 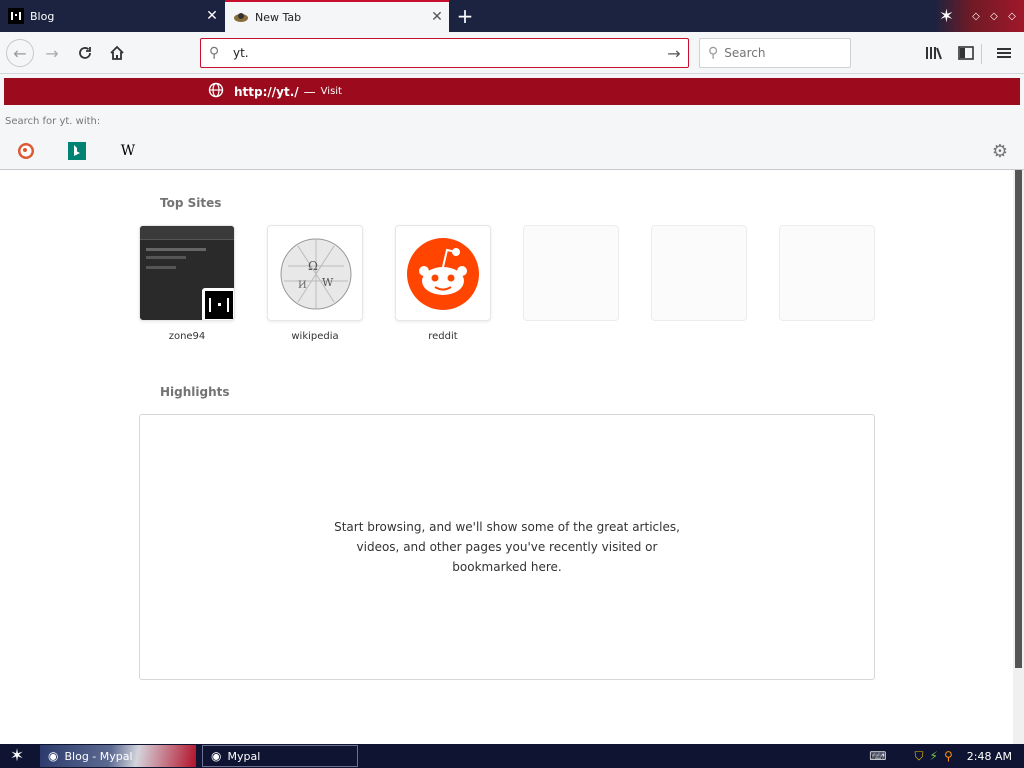 I want to click on menu-button, so click(x=1004, y=53).